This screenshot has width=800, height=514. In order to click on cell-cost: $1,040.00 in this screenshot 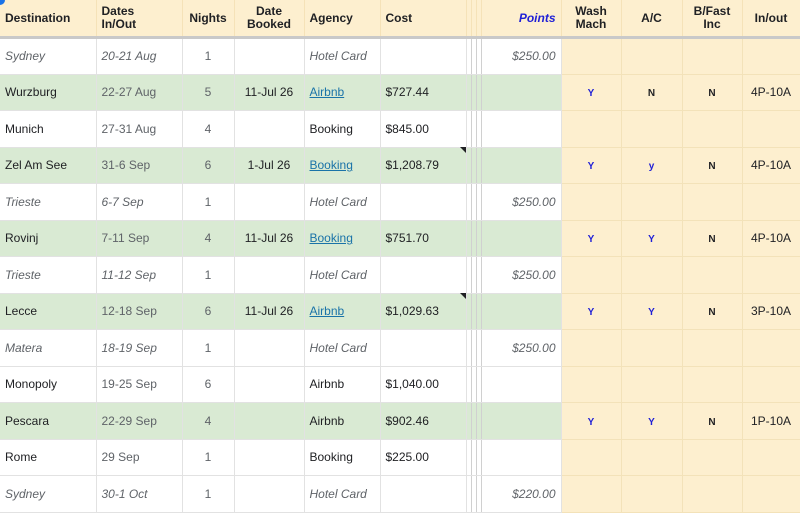, I will do `click(423, 384)`.